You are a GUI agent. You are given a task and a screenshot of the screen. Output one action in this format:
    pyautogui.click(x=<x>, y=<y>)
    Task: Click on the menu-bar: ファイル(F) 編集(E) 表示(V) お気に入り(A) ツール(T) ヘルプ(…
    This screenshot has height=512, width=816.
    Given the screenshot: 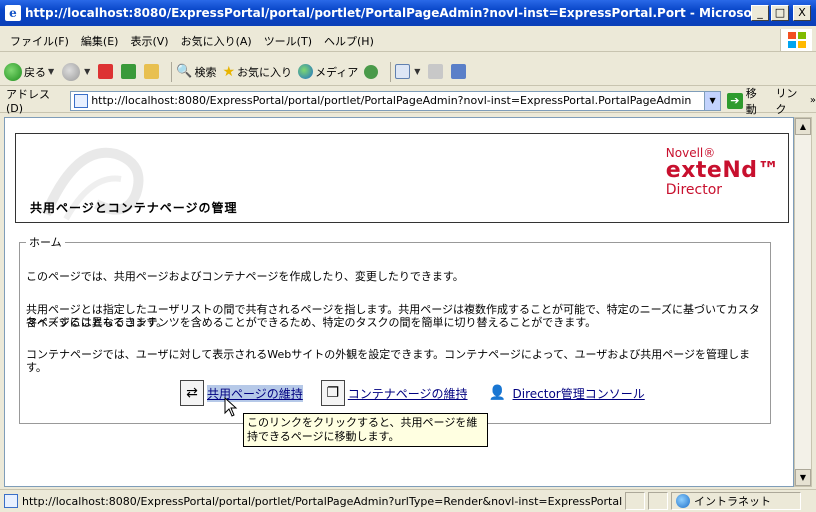 What is the action you would take?
    pyautogui.click(x=408, y=40)
    